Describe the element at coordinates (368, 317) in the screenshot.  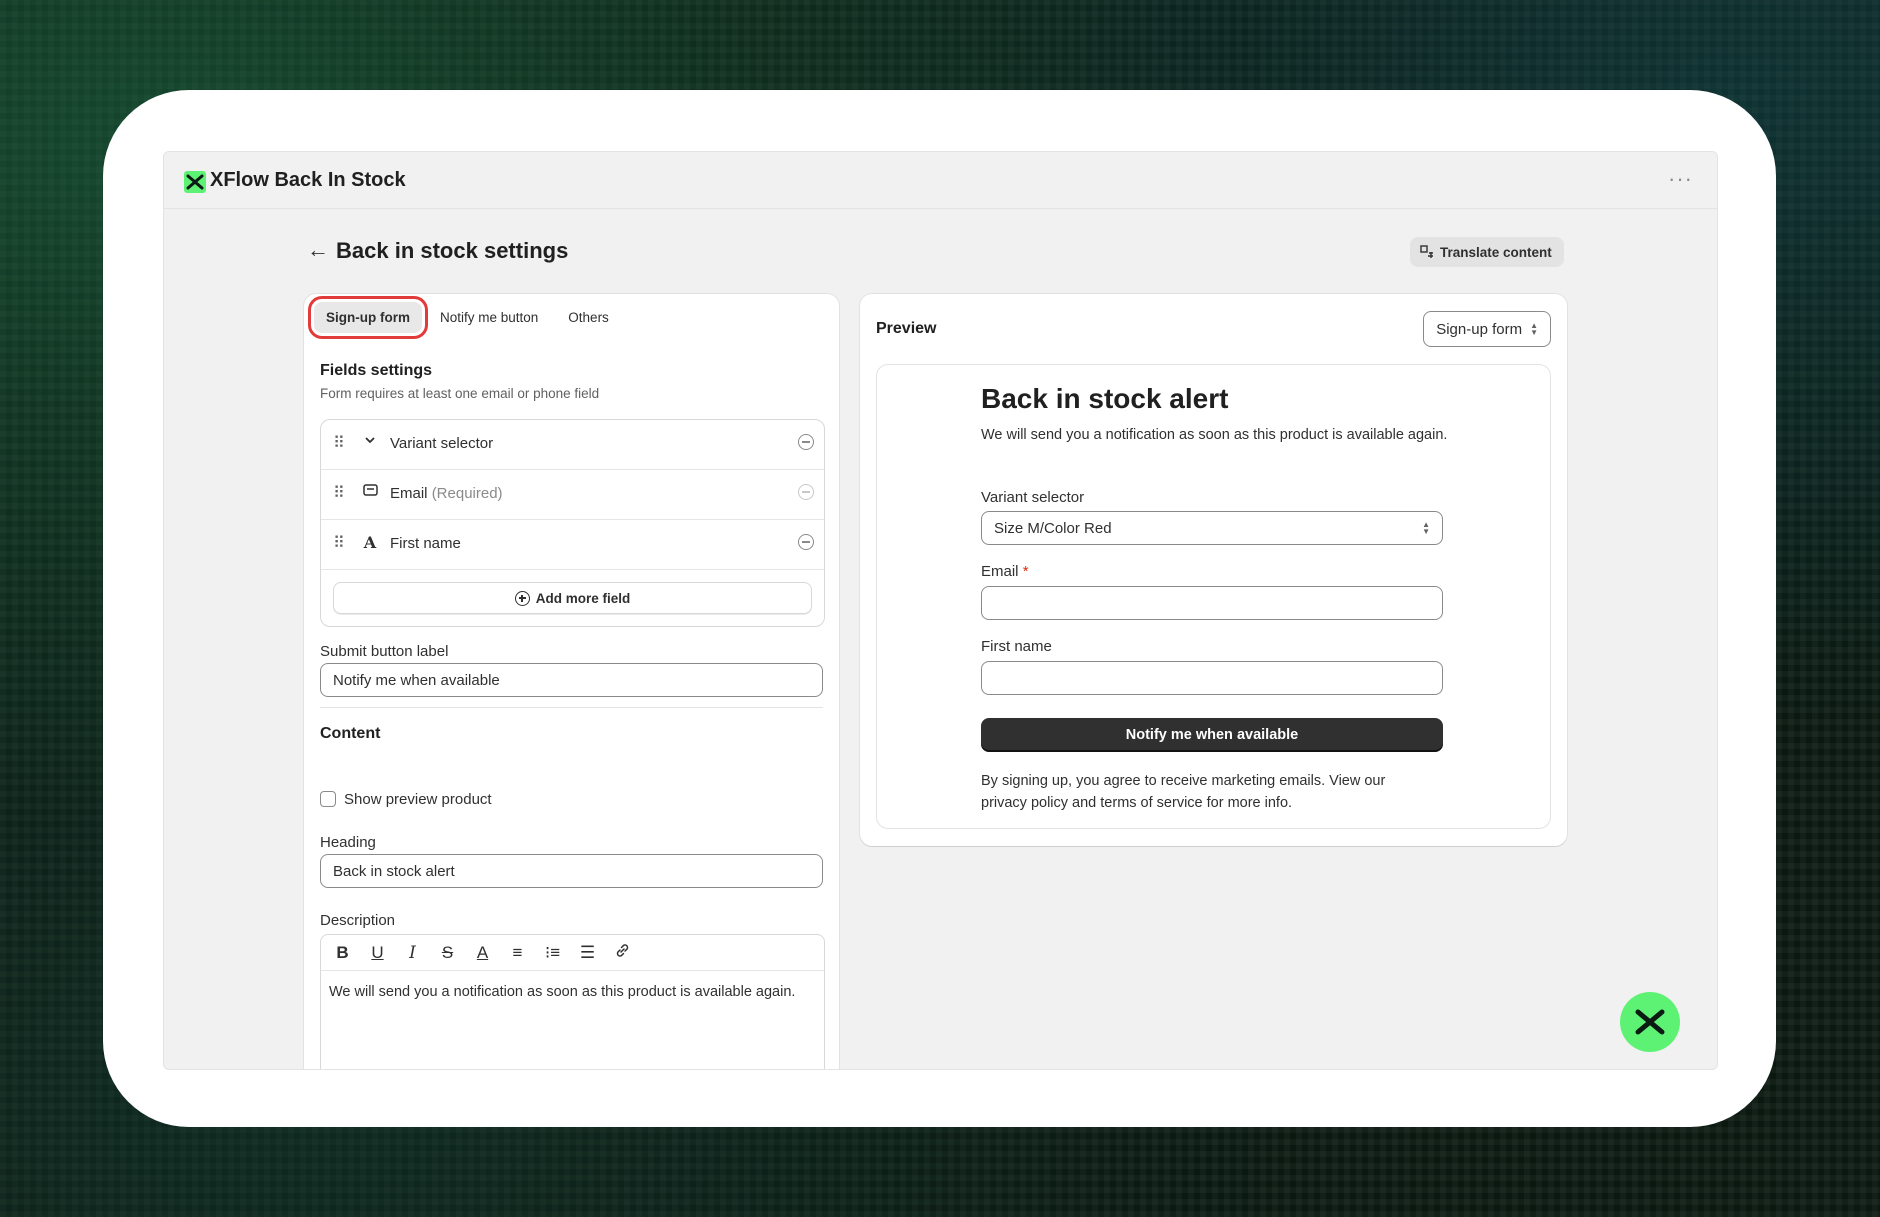
I see `tab-sign-up-form: Sign-up form` at that location.